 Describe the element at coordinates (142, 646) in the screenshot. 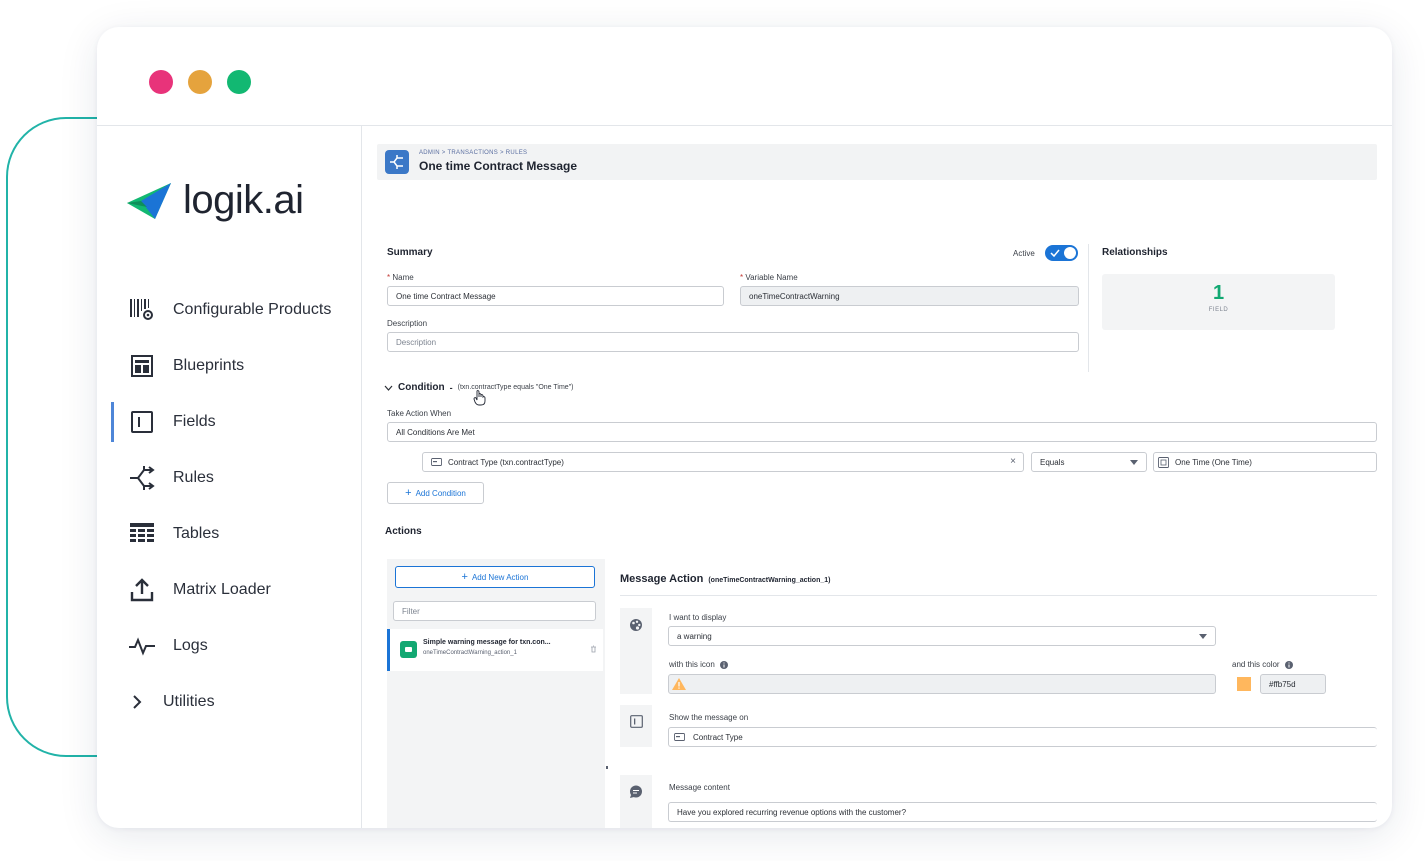

I see `pulse-icon` at that location.